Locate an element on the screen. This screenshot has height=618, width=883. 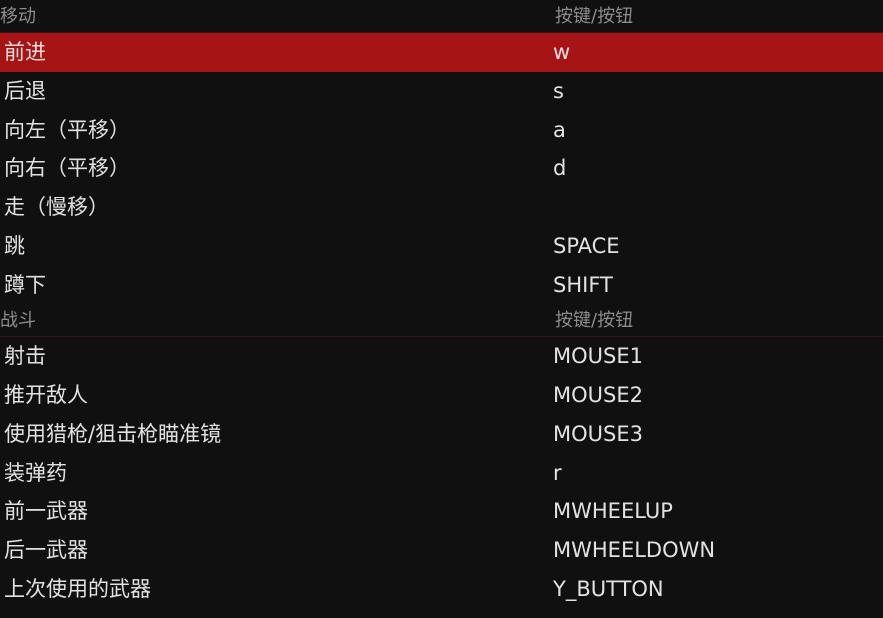
key-value: w is located at coordinates (561, 52).